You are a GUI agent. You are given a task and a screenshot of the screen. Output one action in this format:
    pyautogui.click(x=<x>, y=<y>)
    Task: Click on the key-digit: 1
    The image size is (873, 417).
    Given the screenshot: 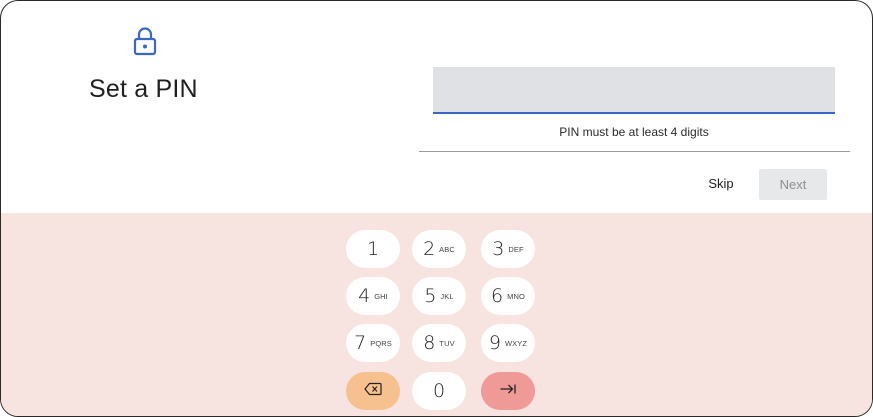 What is the action you would take?
    pyautogui.click(x=373, y=249)
    